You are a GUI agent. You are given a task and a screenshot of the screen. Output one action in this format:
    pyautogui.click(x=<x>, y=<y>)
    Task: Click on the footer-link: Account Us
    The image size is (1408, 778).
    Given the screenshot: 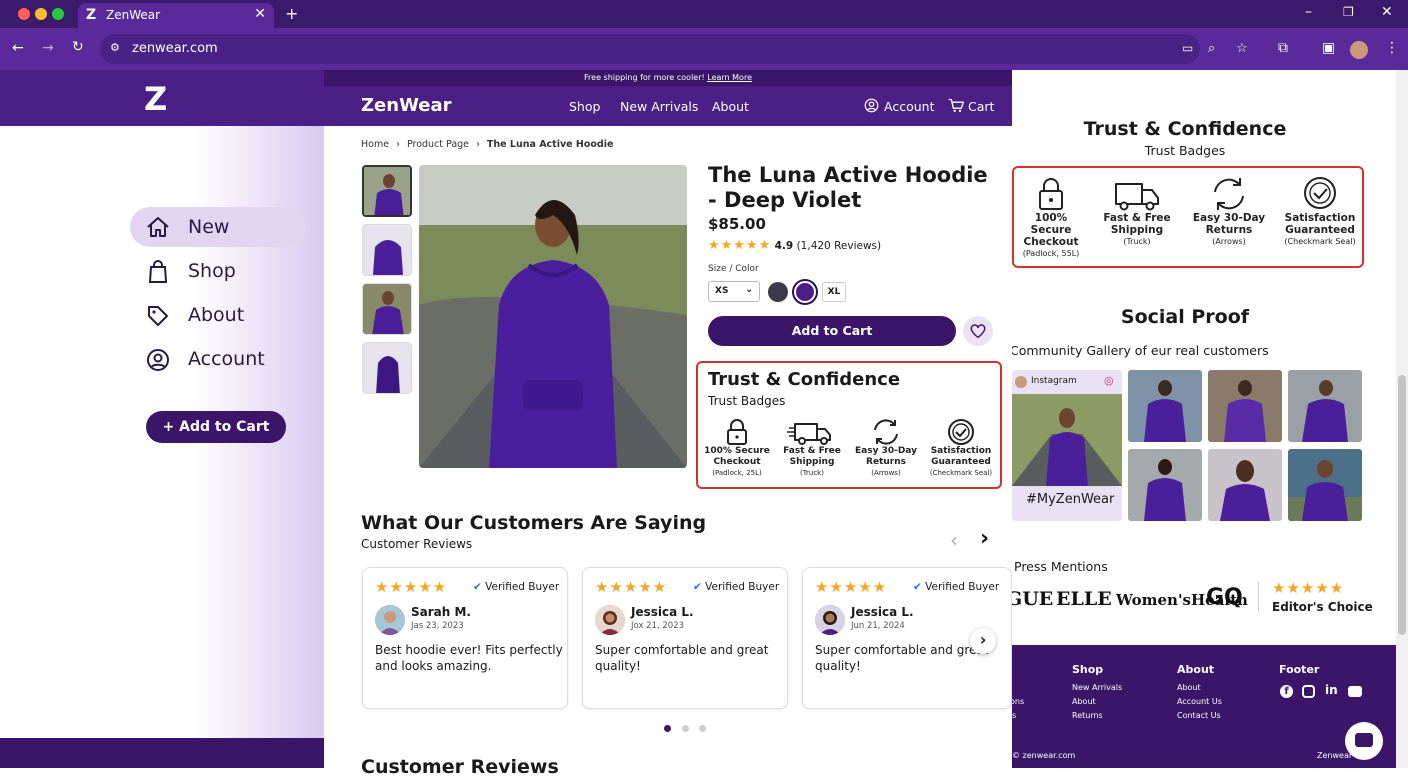 What is the action you would take?
    pyautogui.click(x=1199, y=701)
    